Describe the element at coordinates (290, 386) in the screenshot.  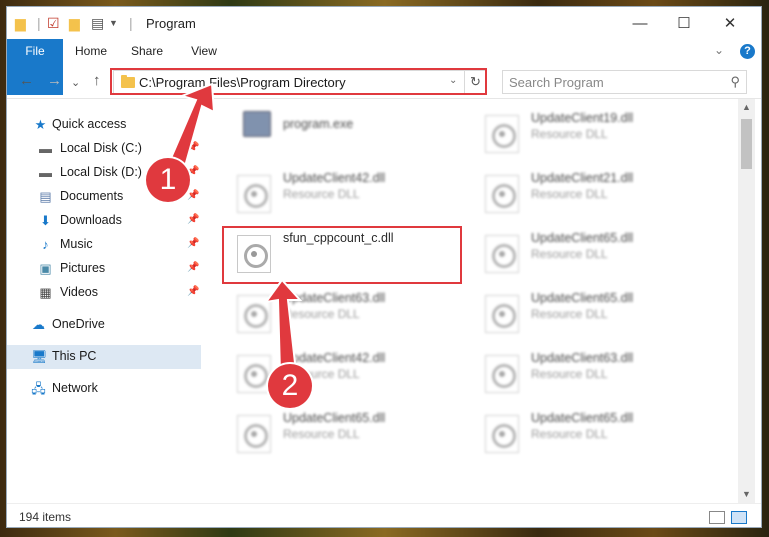
I see `step-2-badge: 2` at that location.